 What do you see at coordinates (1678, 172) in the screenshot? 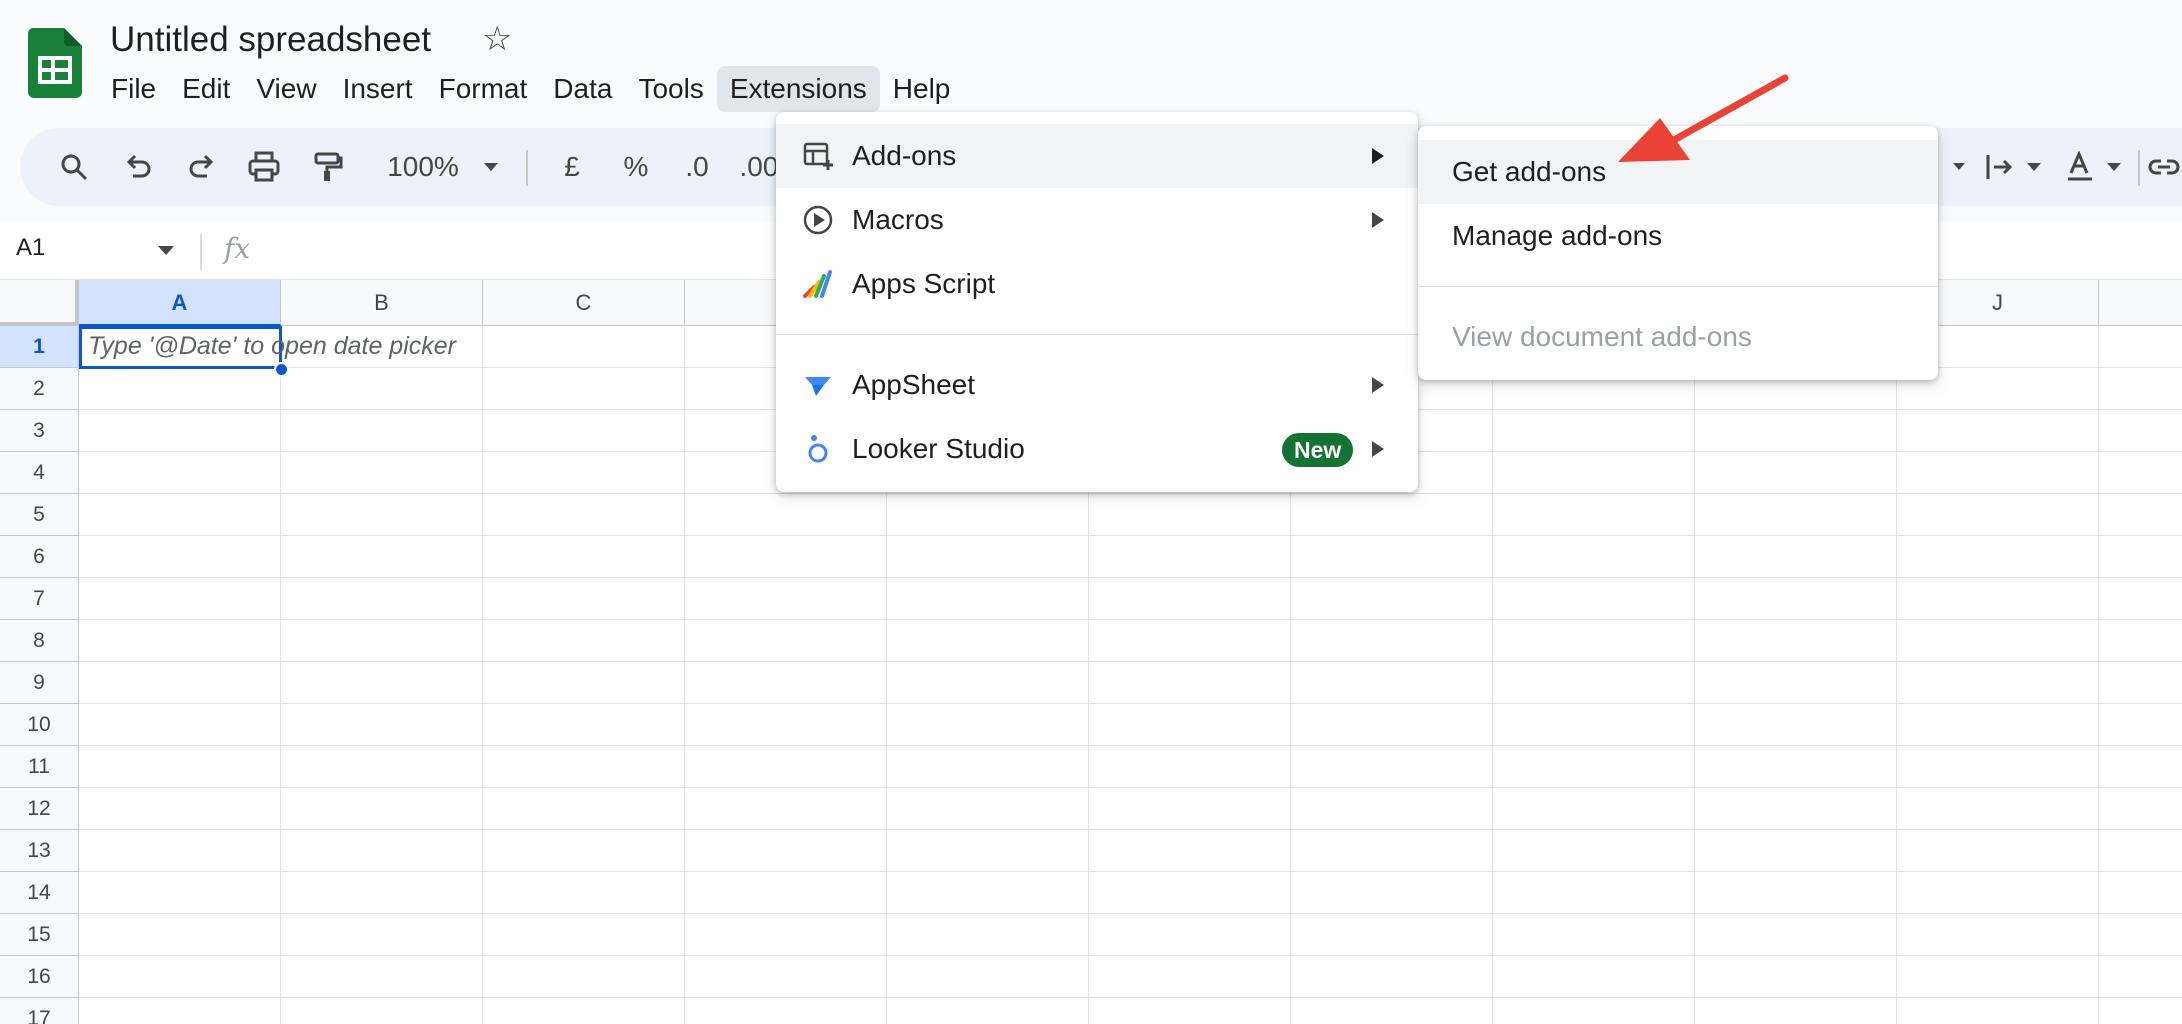
I see `get-add-ons-item: Get add-ons` at bounding box center [1678, 172].